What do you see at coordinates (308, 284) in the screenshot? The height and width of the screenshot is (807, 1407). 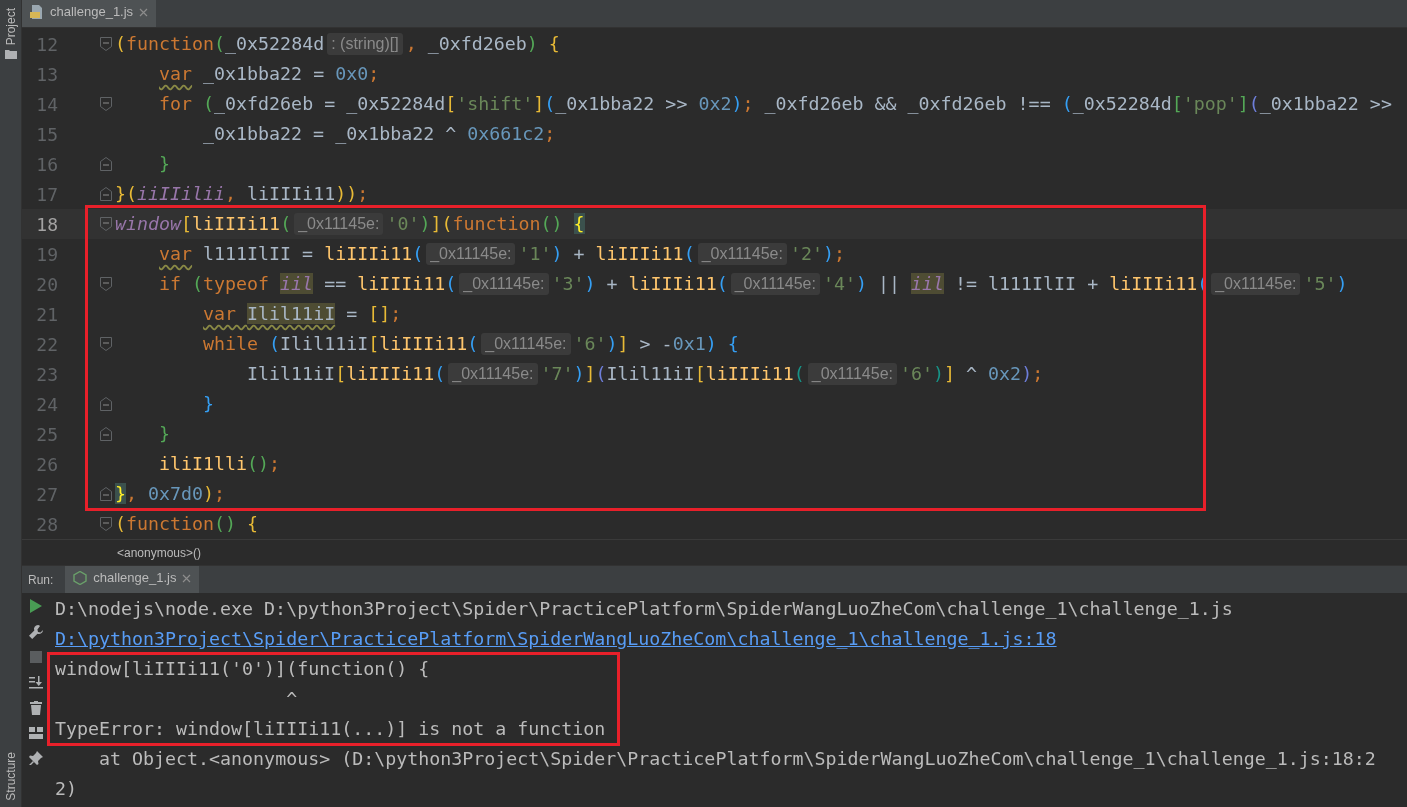 I see `code-text: if (typeof iil == liIIIi11(` at bounding box center [308, 284].